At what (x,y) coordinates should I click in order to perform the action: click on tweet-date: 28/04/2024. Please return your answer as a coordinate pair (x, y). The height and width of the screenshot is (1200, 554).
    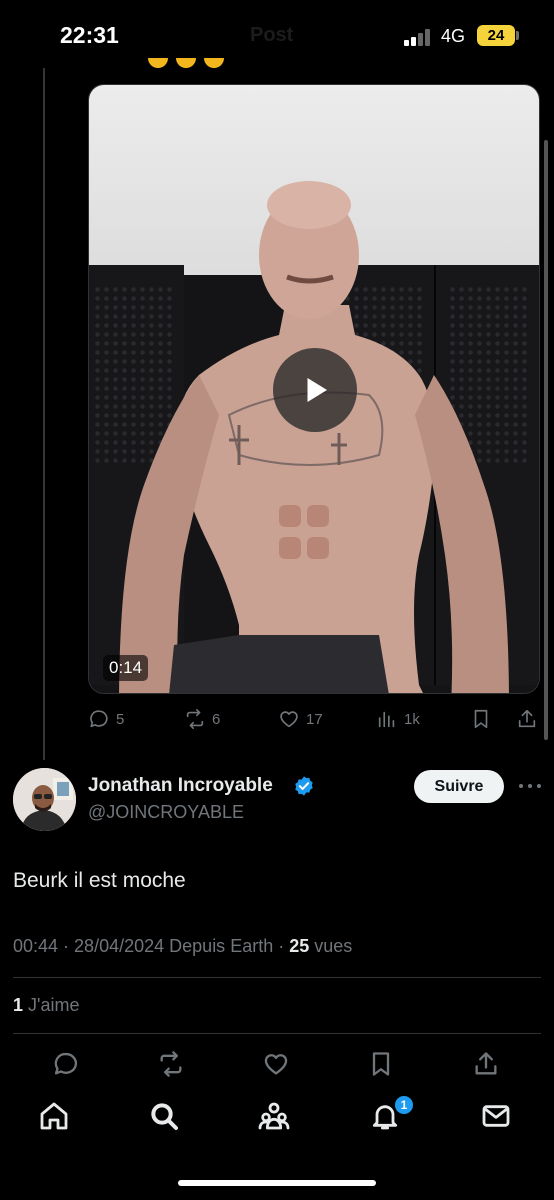
    Looking at the image, I should click on (119, 946).